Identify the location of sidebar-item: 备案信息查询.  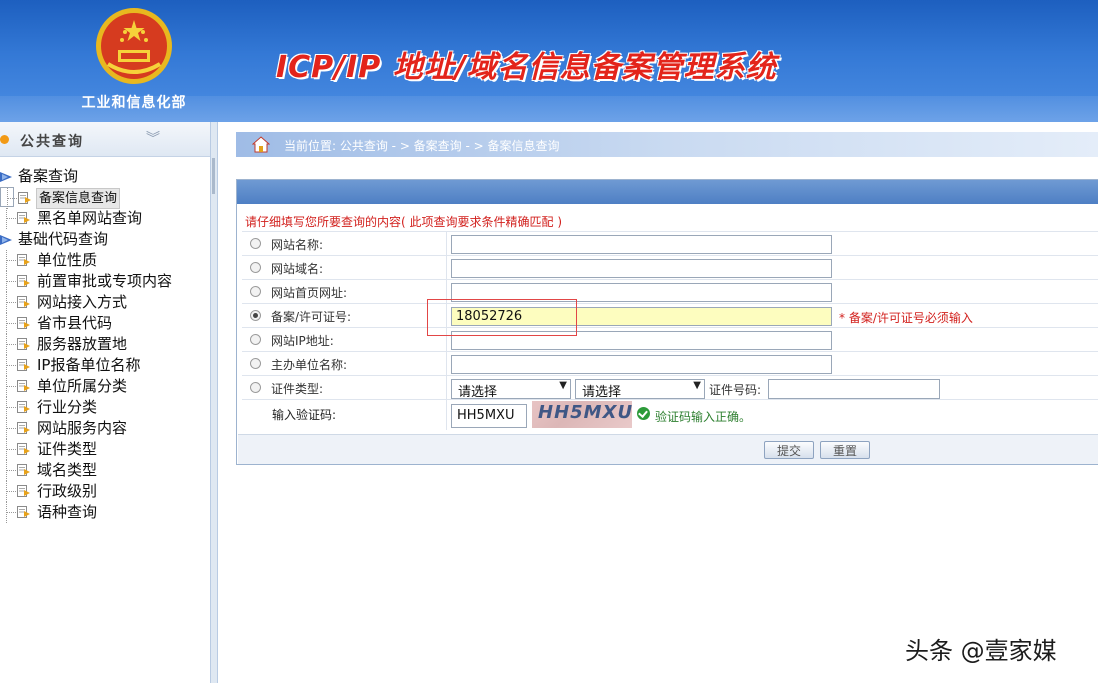
(60, 198).